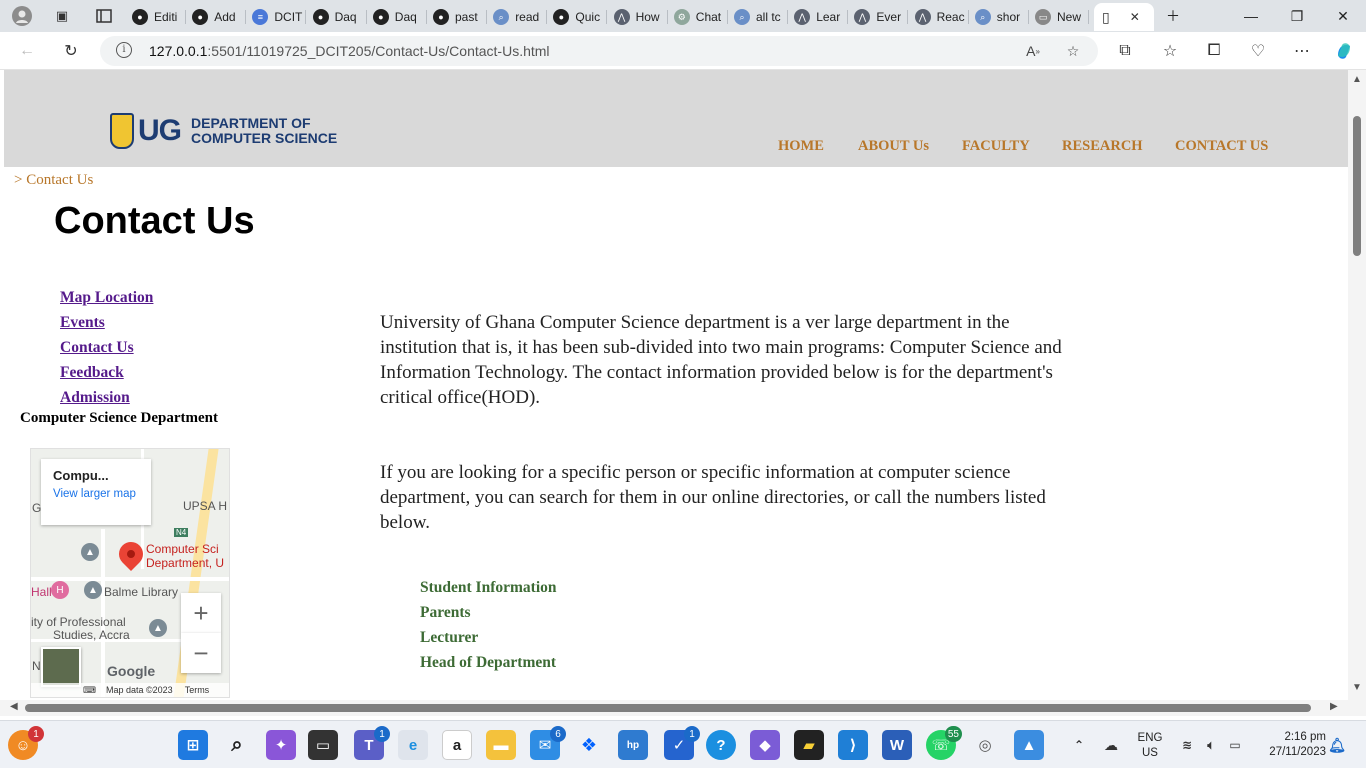 The width and height of the screenshot is (1366, 768). I want to click on active-browser-tab: ▯ ✕, so click(1124, 17).